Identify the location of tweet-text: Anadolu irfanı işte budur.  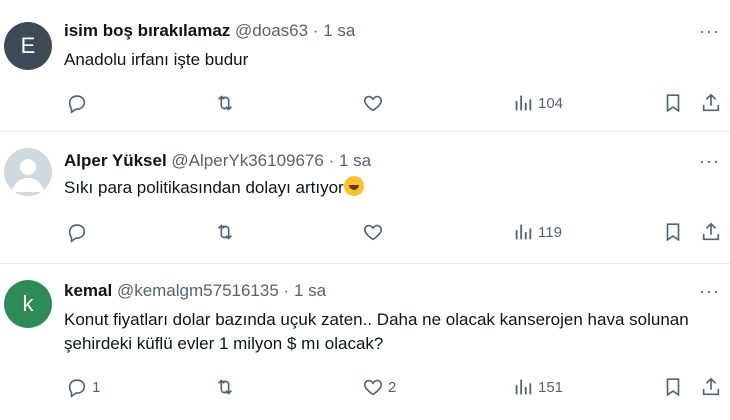
(156, 59).